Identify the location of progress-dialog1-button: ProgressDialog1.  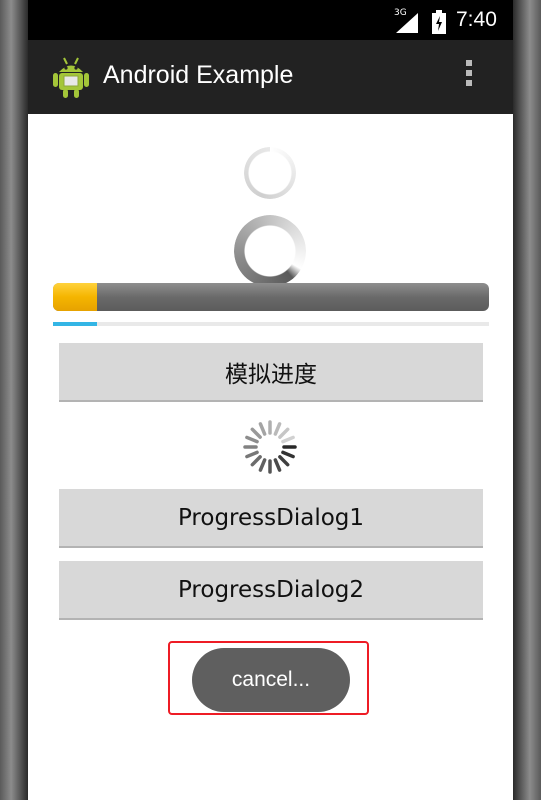
(271, 518).